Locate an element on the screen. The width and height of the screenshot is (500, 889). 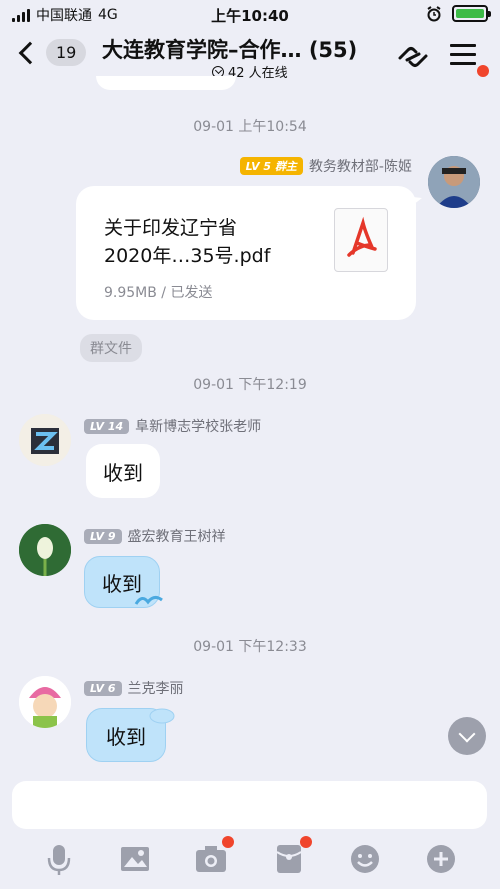
file-meta: 9.95MB / 已发送 is located at coordinates (158, 293).